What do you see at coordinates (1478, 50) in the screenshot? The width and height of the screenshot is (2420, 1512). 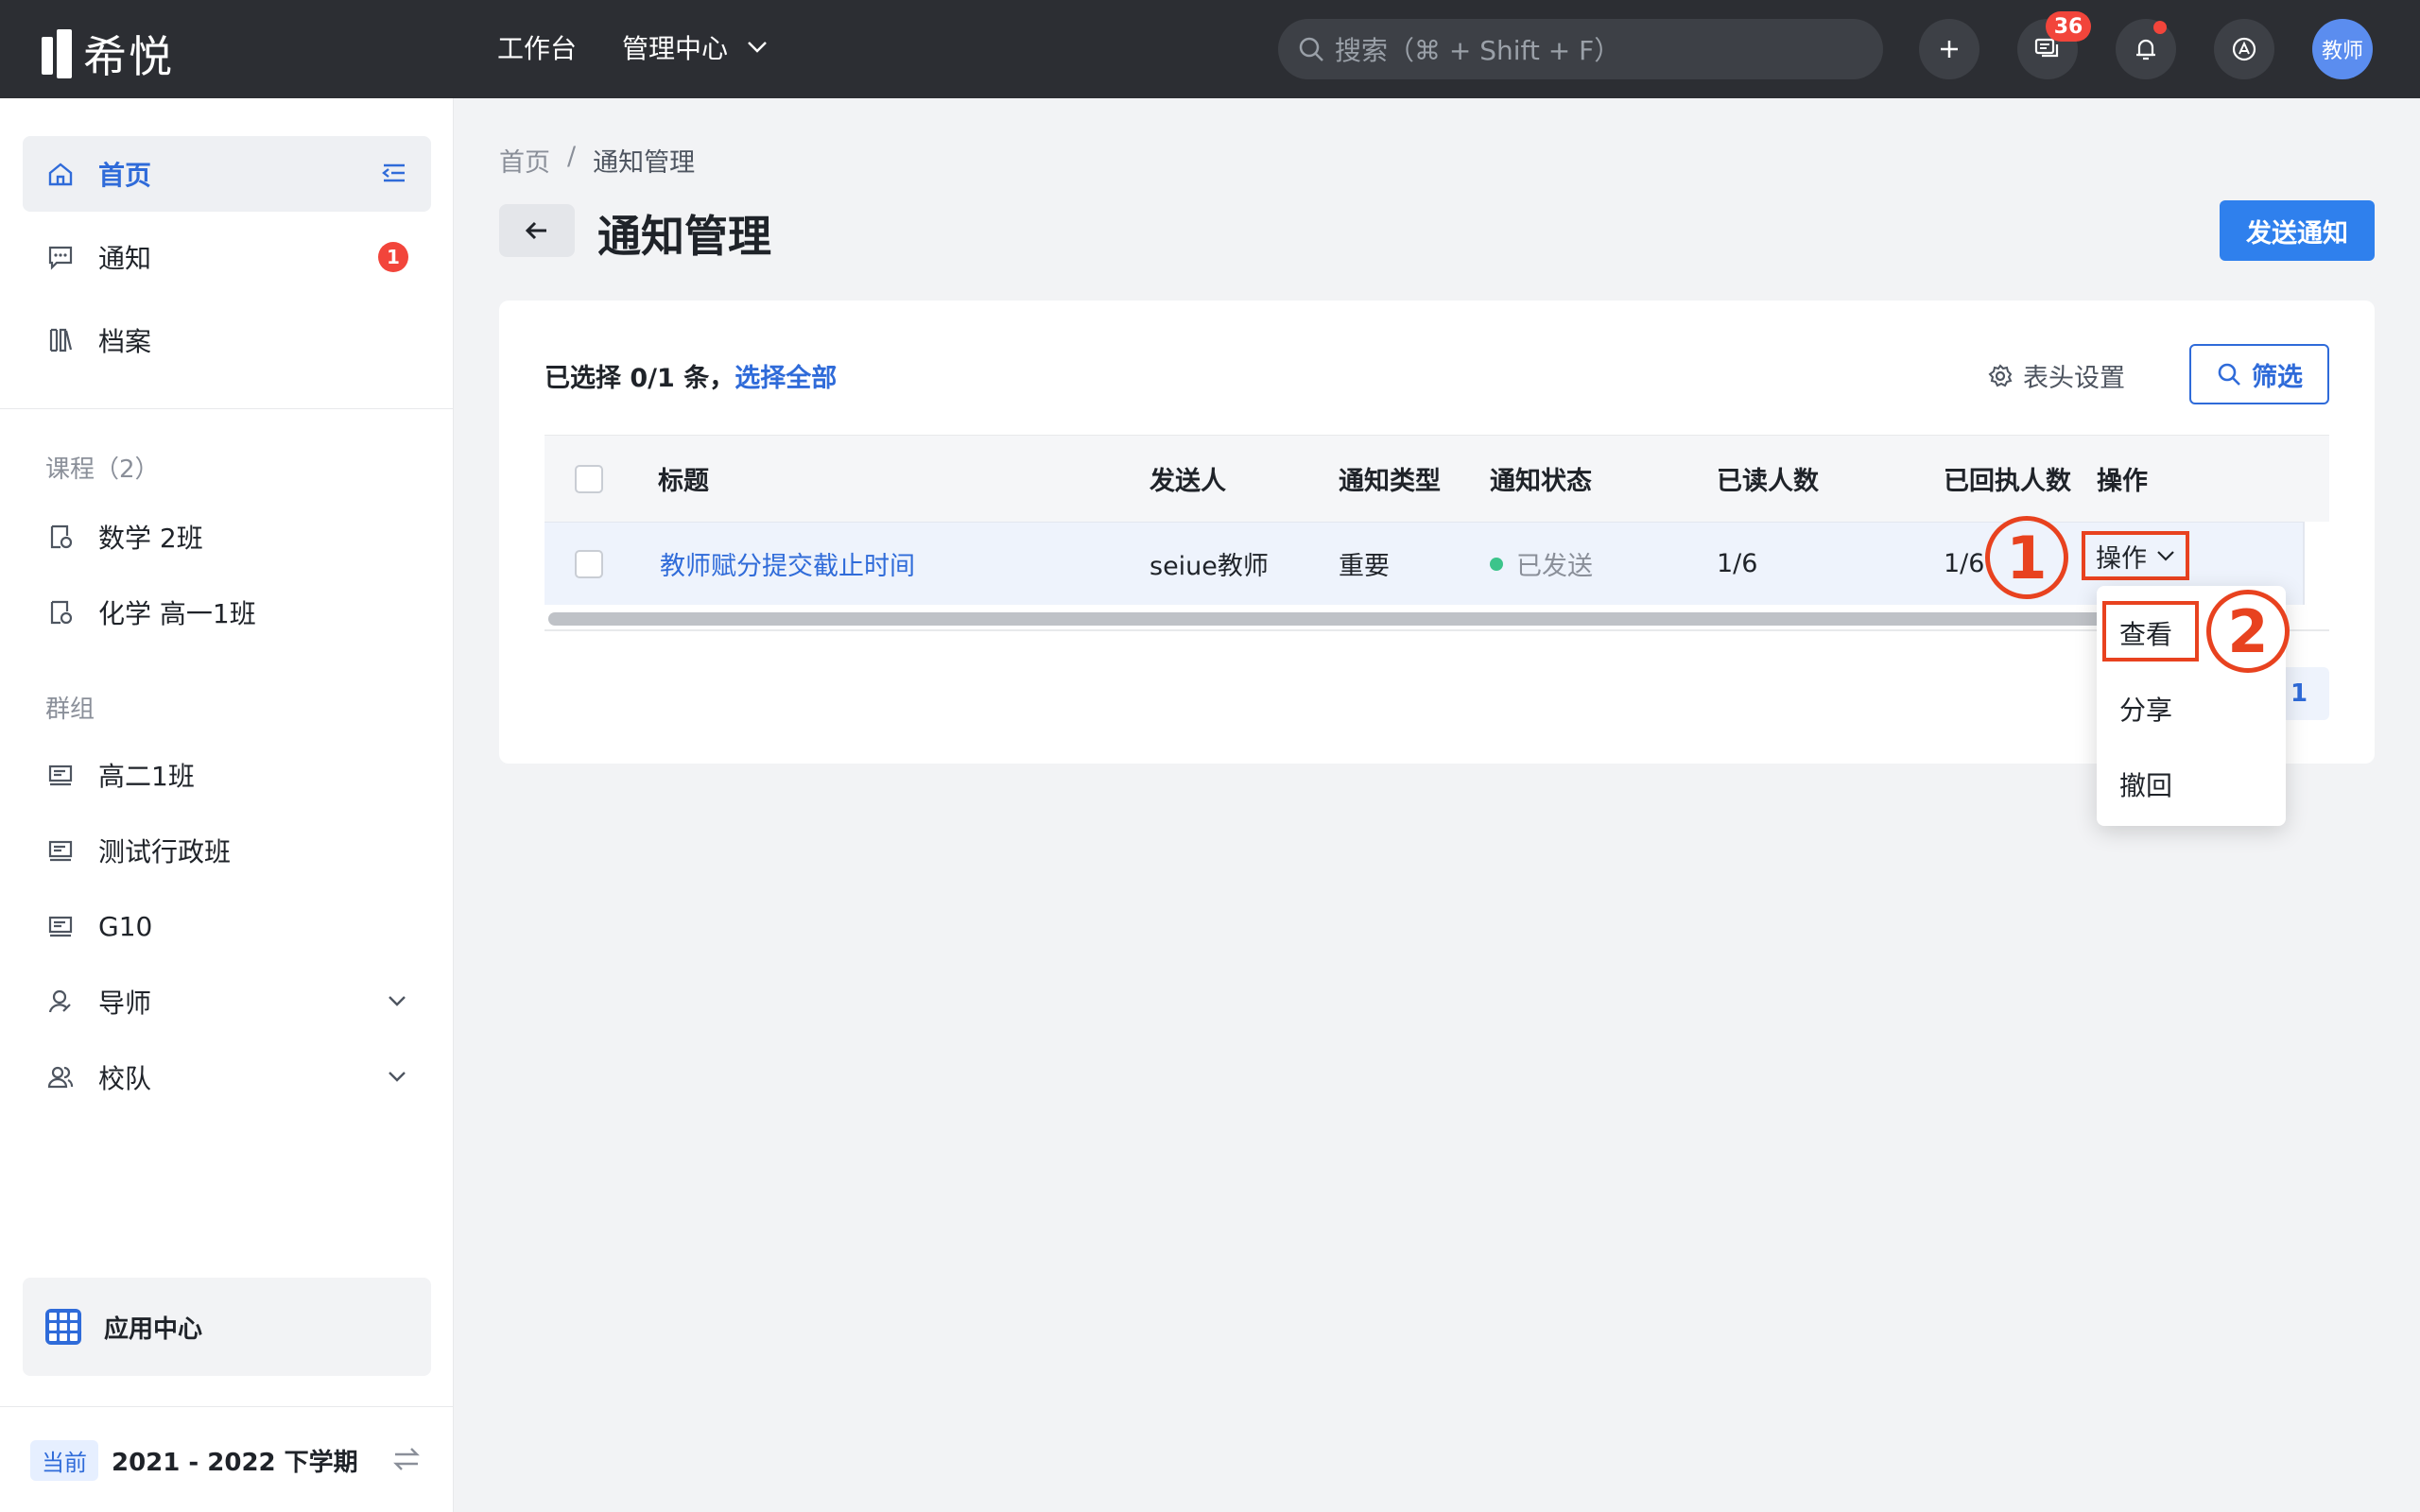 I see `search-placeholder: 搜索（⌘ + Shift + F）` at bounding box center [1478, 50].